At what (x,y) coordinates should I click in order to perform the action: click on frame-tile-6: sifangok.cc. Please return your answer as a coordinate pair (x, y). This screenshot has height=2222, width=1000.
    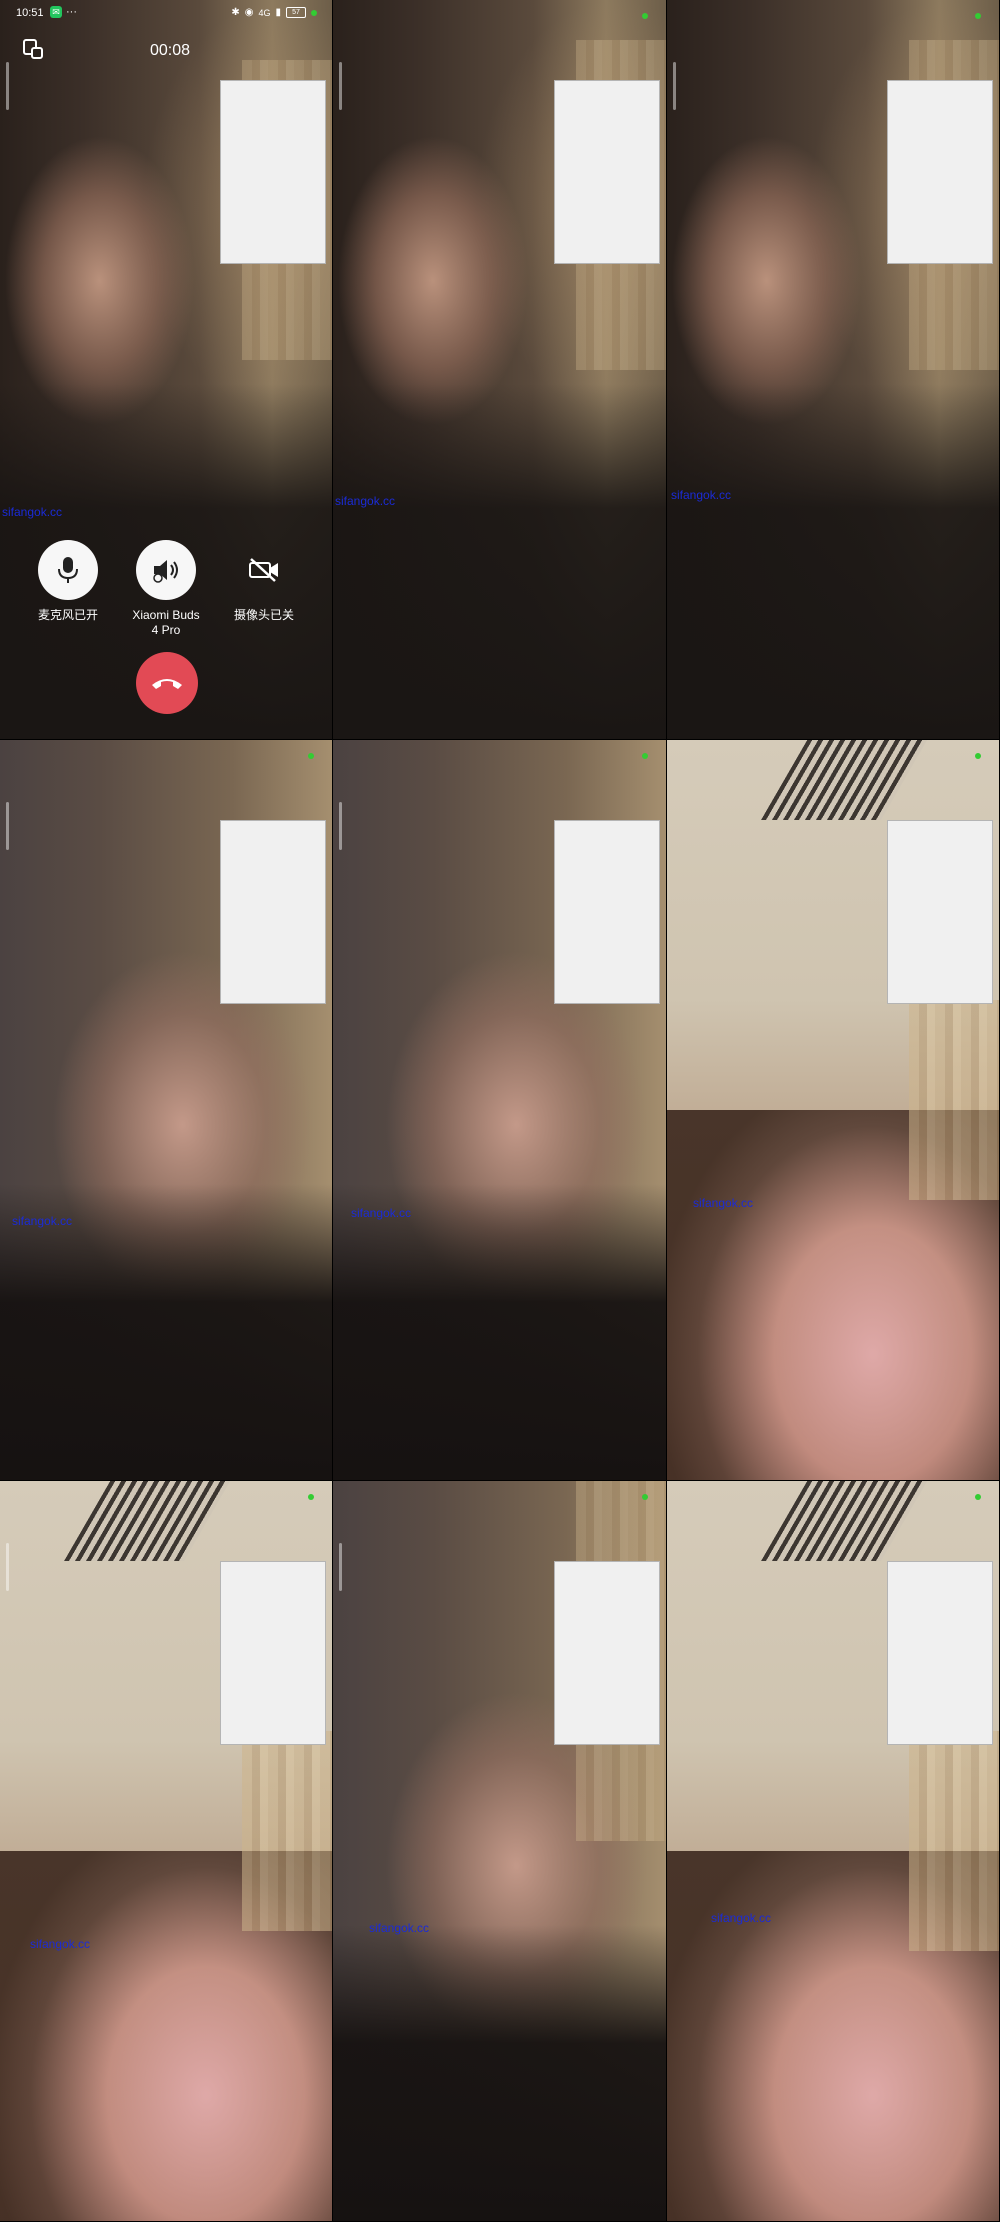
    Looking at the image, I should click on (833, 1110).